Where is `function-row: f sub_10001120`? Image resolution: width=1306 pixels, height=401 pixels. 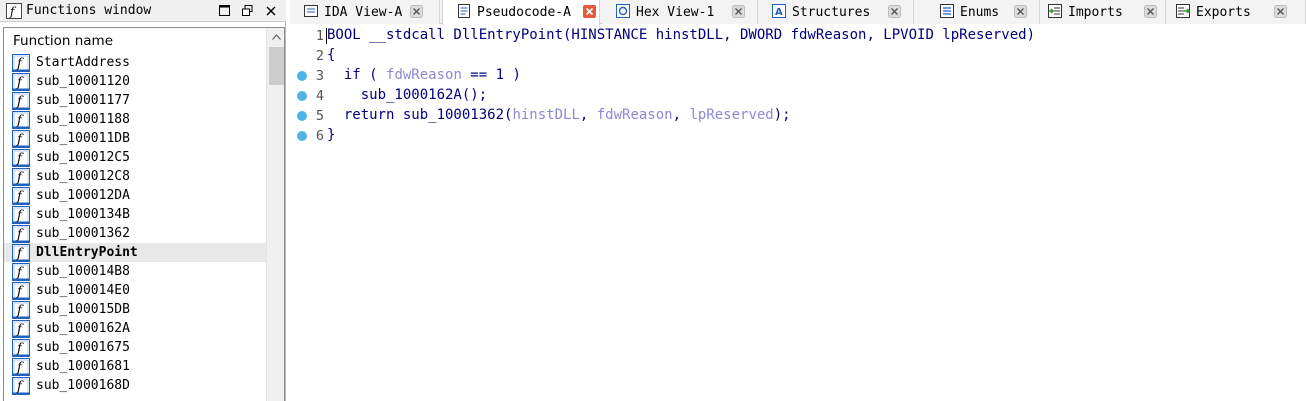 function-row: f sub_10001120 is located at coordinates (135, 81).